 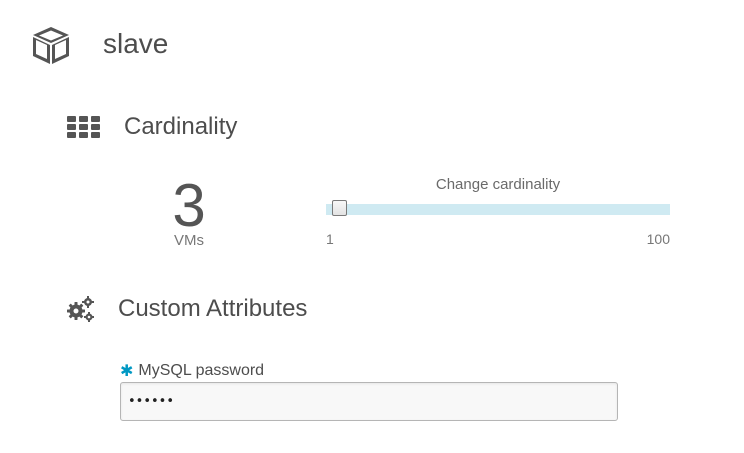 What do you see at coordinates (213, 308) in the screenshot?
I see `custom-attributes-heading-label: Custom Attributes` at bounding box center [213, 308].